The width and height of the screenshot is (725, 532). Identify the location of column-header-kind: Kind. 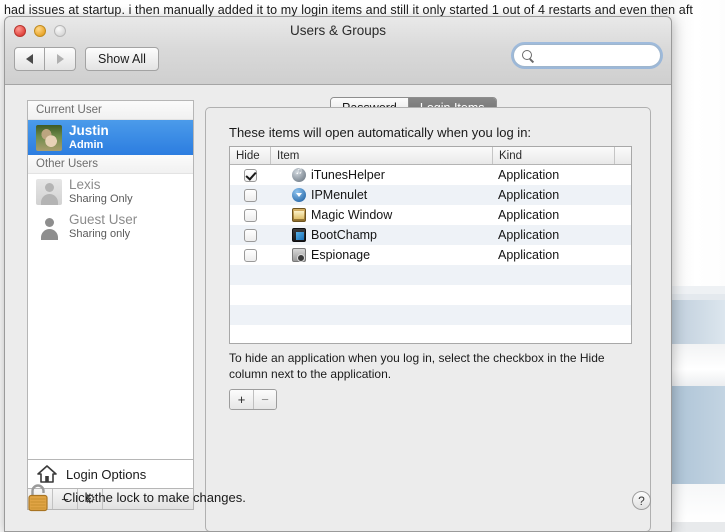
(553, 155).